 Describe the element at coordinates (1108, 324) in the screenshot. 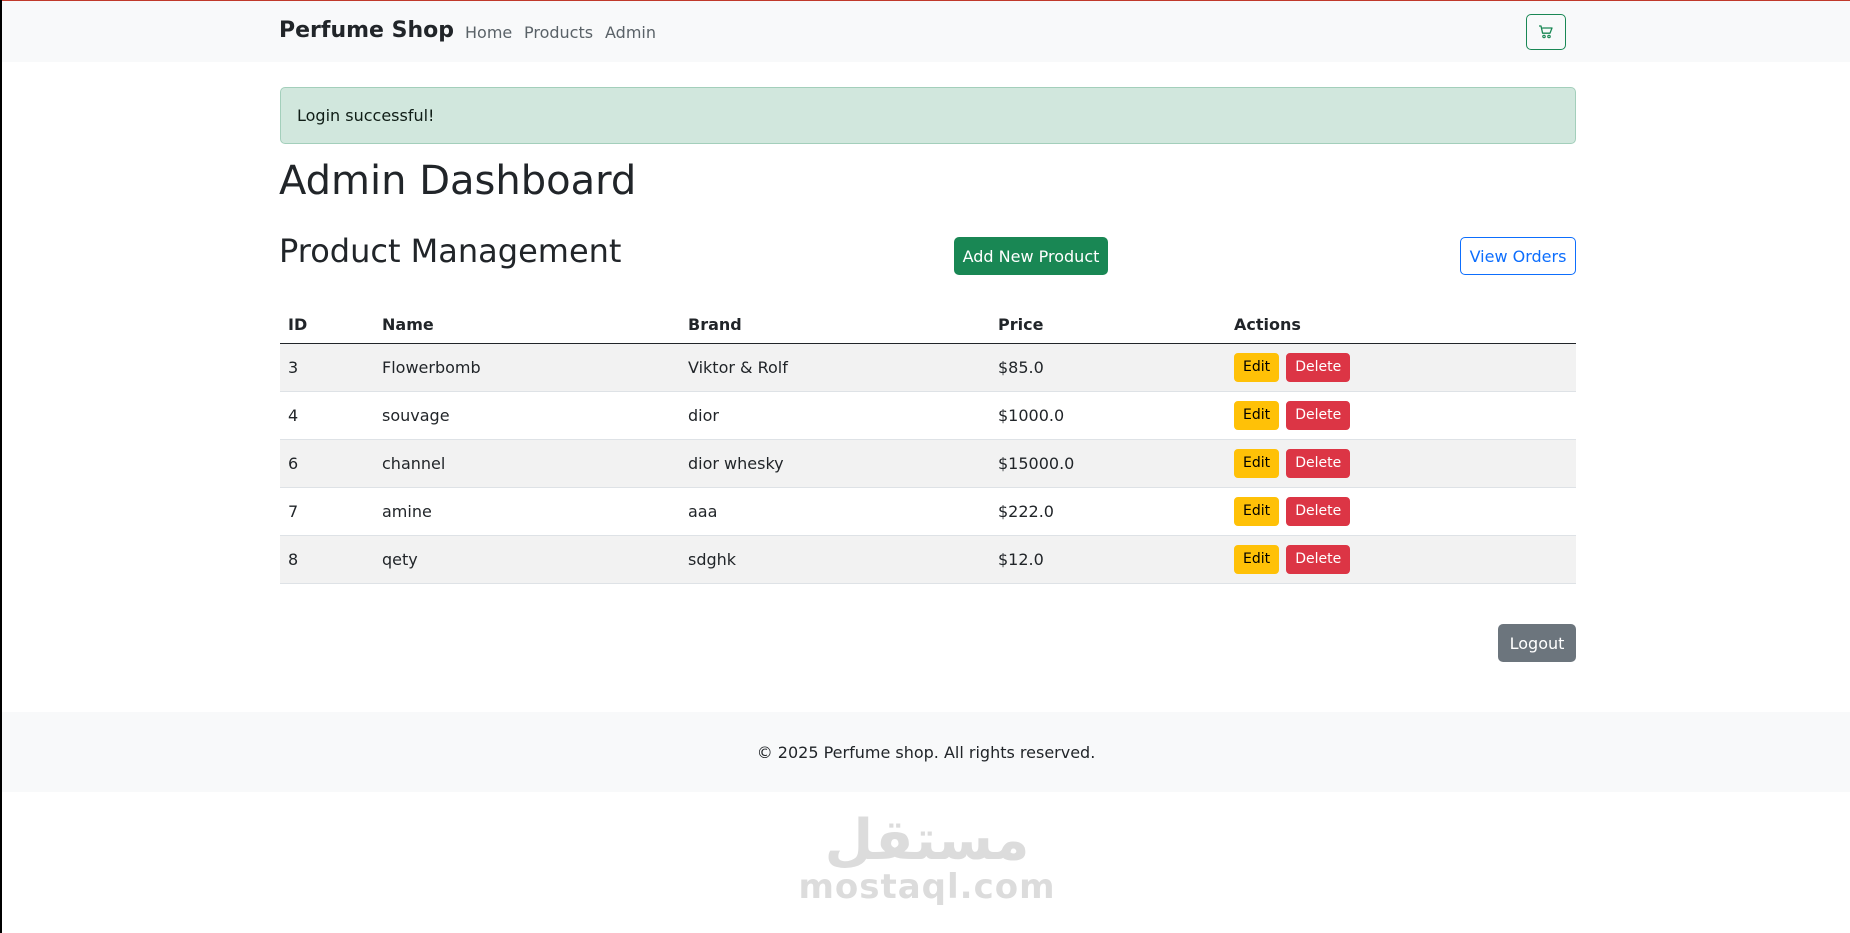

I see `header-price: Price` at that location.